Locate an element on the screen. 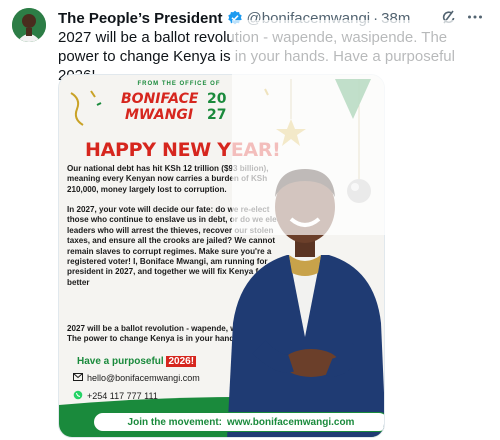 The width and height of the screenshot is (500, 440). poster-office-tag: FROM THE OFFICE OF is located at coordinates (179, 84).